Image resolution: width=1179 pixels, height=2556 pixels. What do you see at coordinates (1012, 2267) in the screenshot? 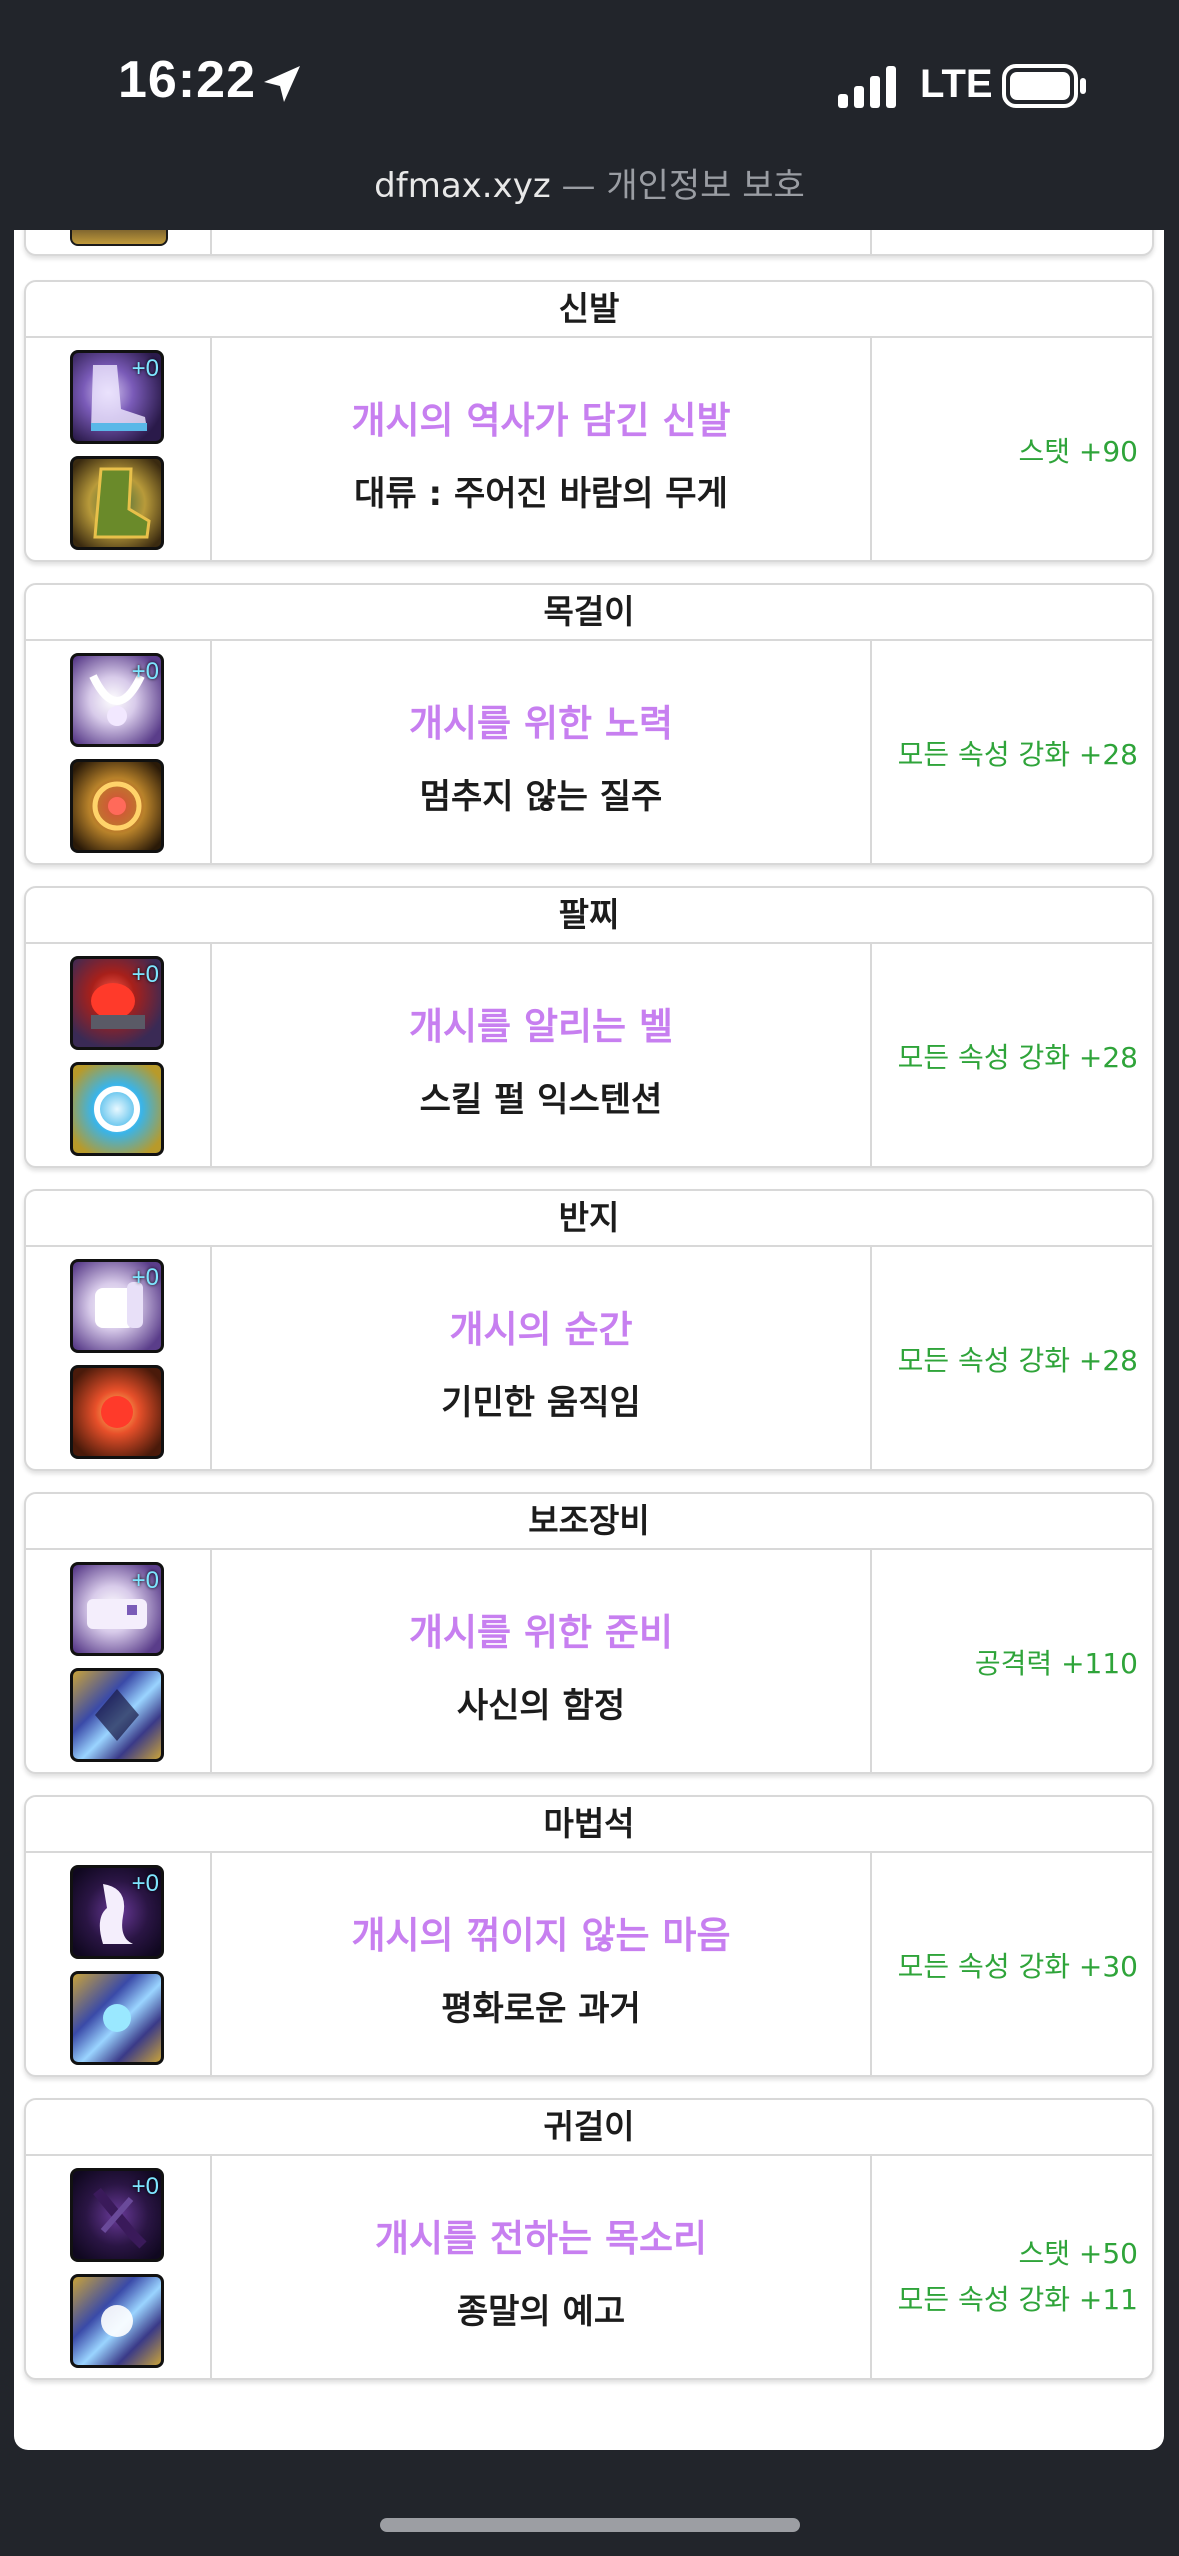
I see `item-stats: 스탯 +50 모든 속성 강화 +11` at bounding box center [1012, 2267].